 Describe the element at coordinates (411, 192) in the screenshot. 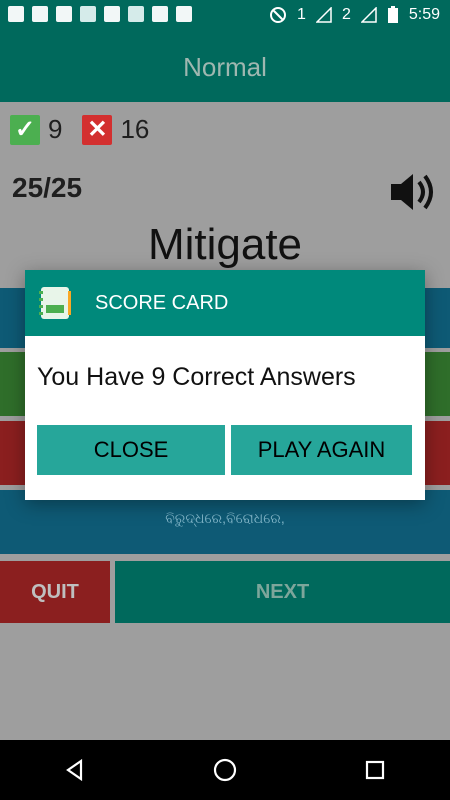

I see `speaker-icon` at that location.